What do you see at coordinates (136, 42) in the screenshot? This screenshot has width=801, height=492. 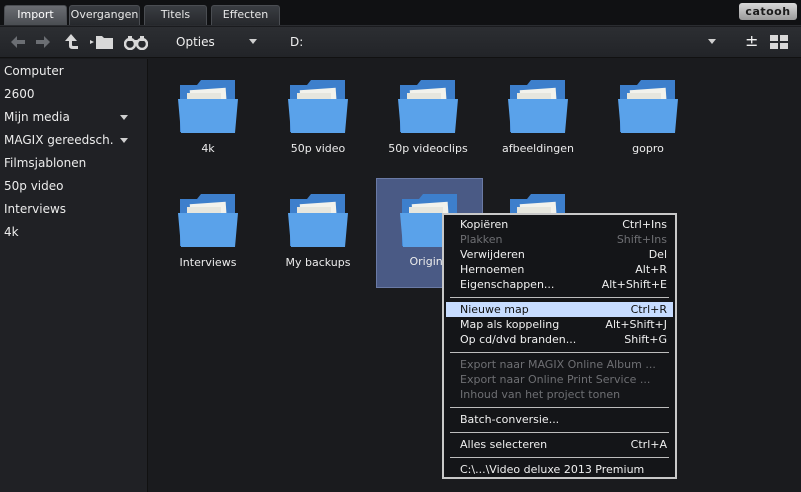 I see `binoculars-icon` at bounding box center [136, 42].